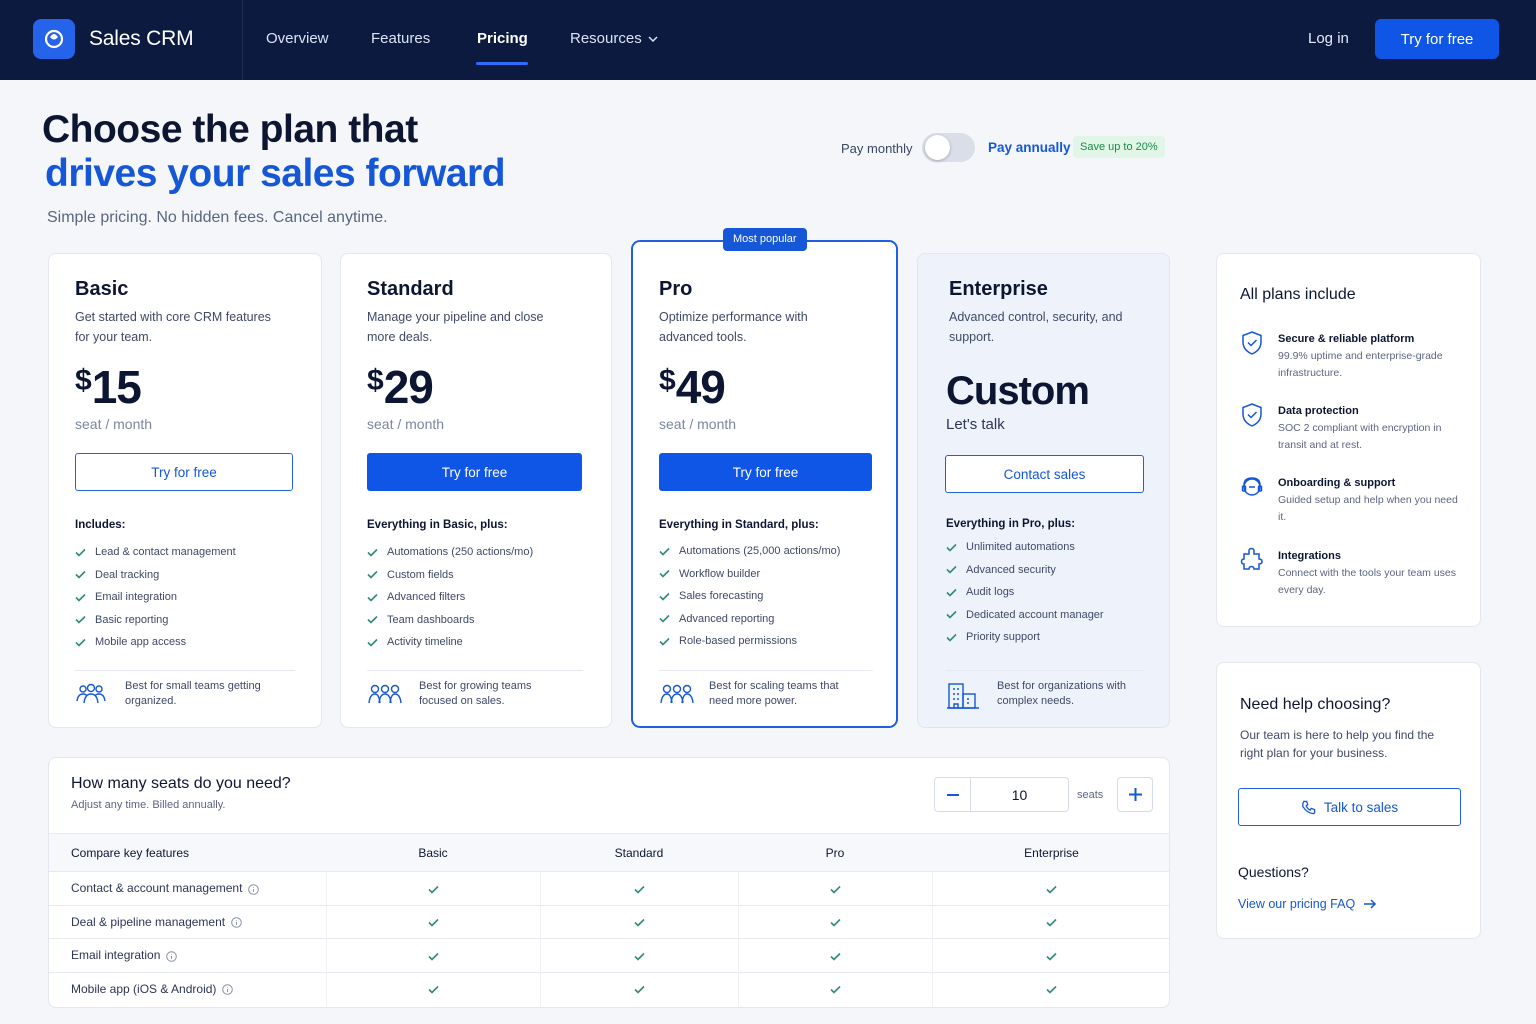 The image size is (1536, 1024). What do you see at coordinates (141, 39) in the screenshot?
I see `brand-name: Sales CRM` at bounding box center [141, 39].